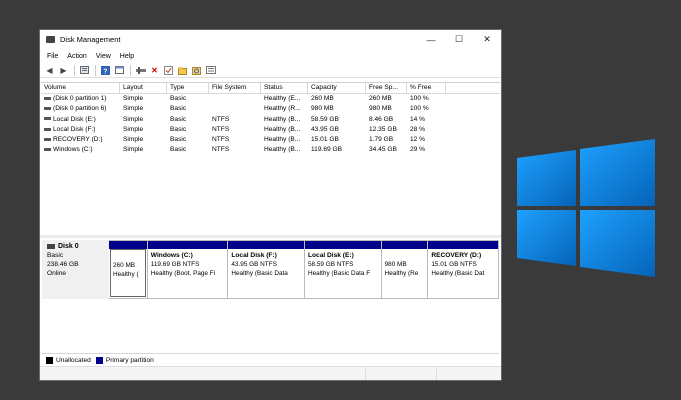  I want to click on pane-splitter, so click(270, 236).